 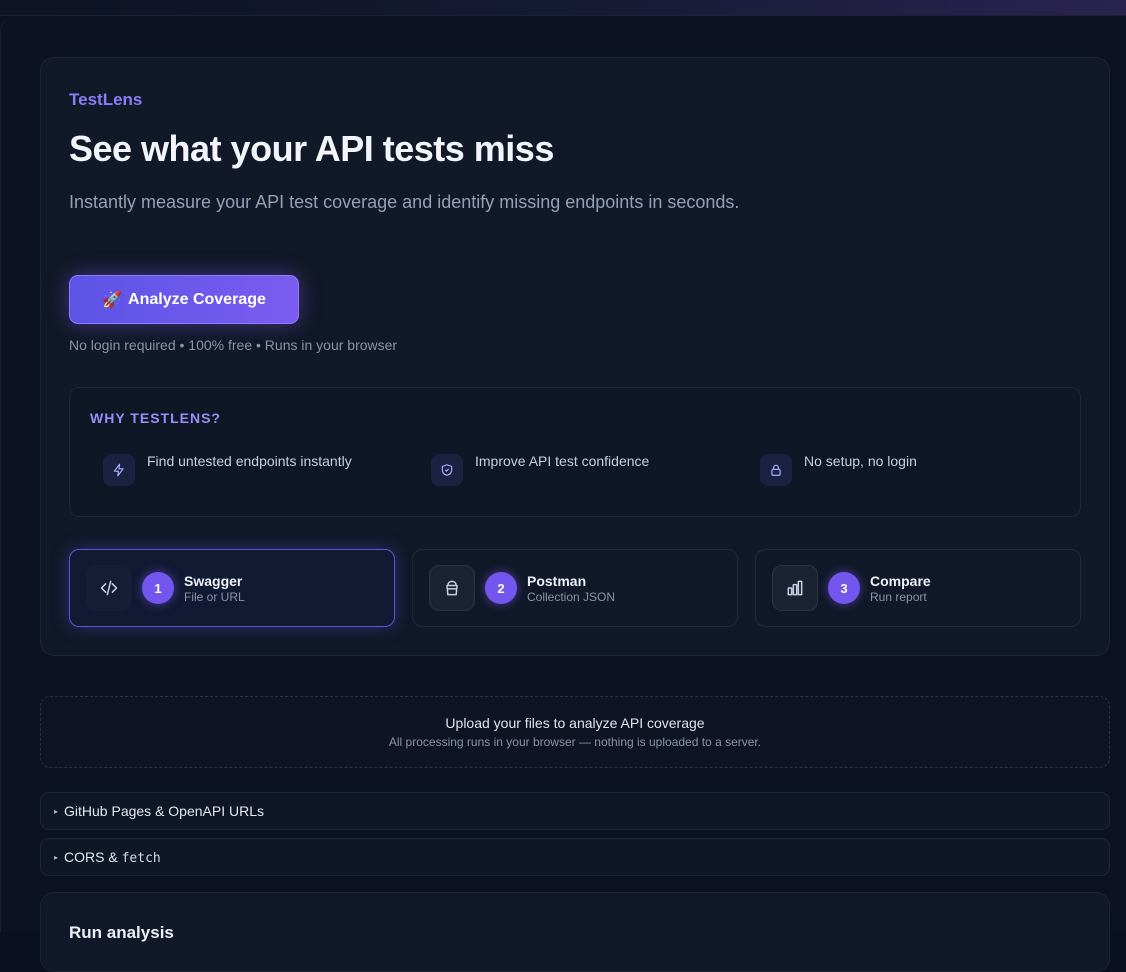 I want to click on feature-item: No setup, no login, so click(x=838, y=469).